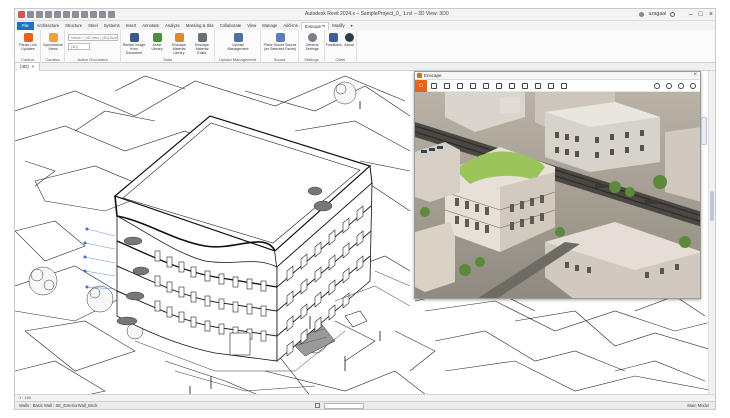 The image size is (730, 418). Describe the element at coordinates (512, 86) in the screenshot. I see `vr-icon` at that location.